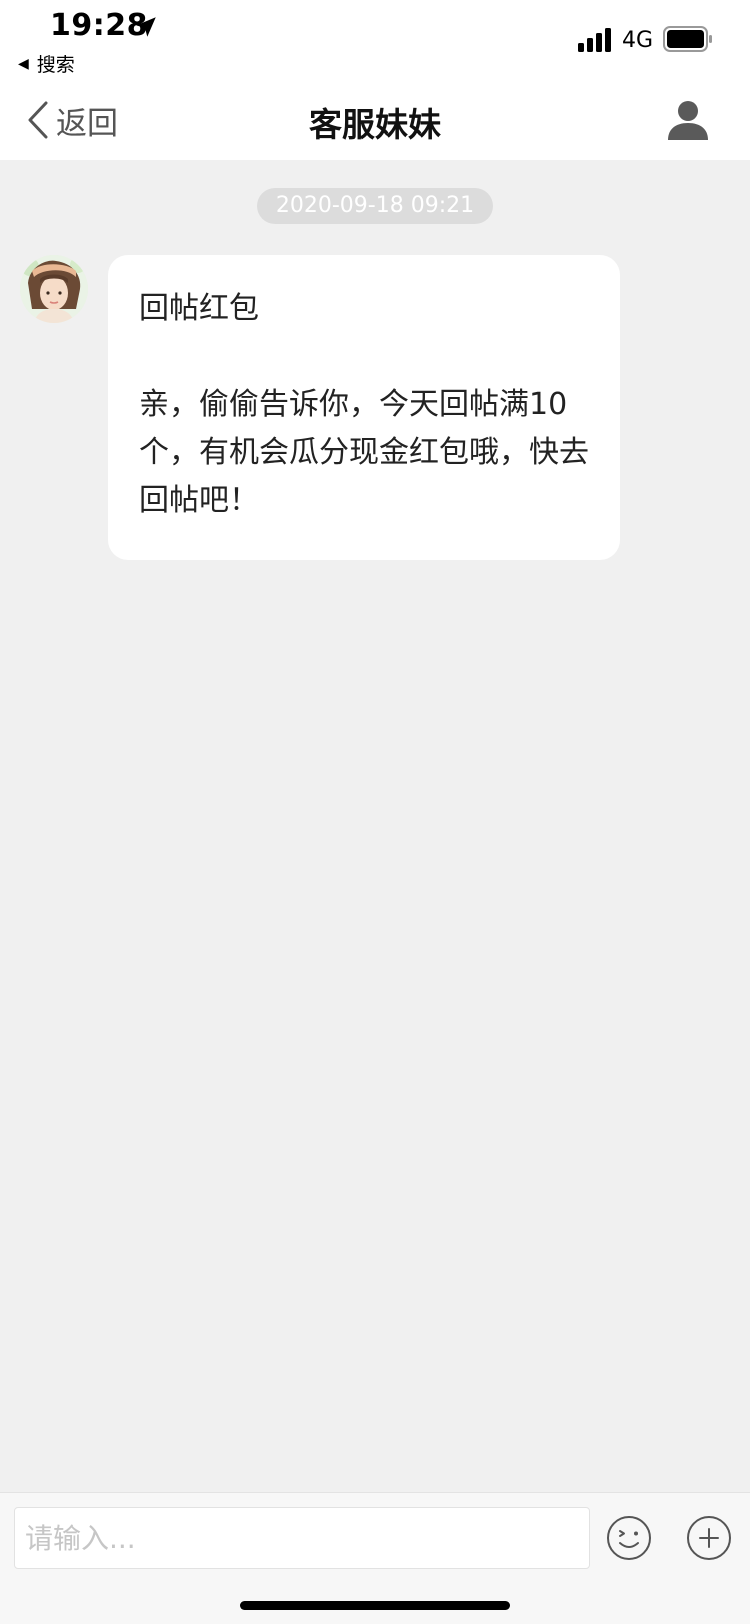  What do you see at coordinates (709, 1538) in the screenshot?
I see `plus-circle-icon` at bounding box center [709, 1538].